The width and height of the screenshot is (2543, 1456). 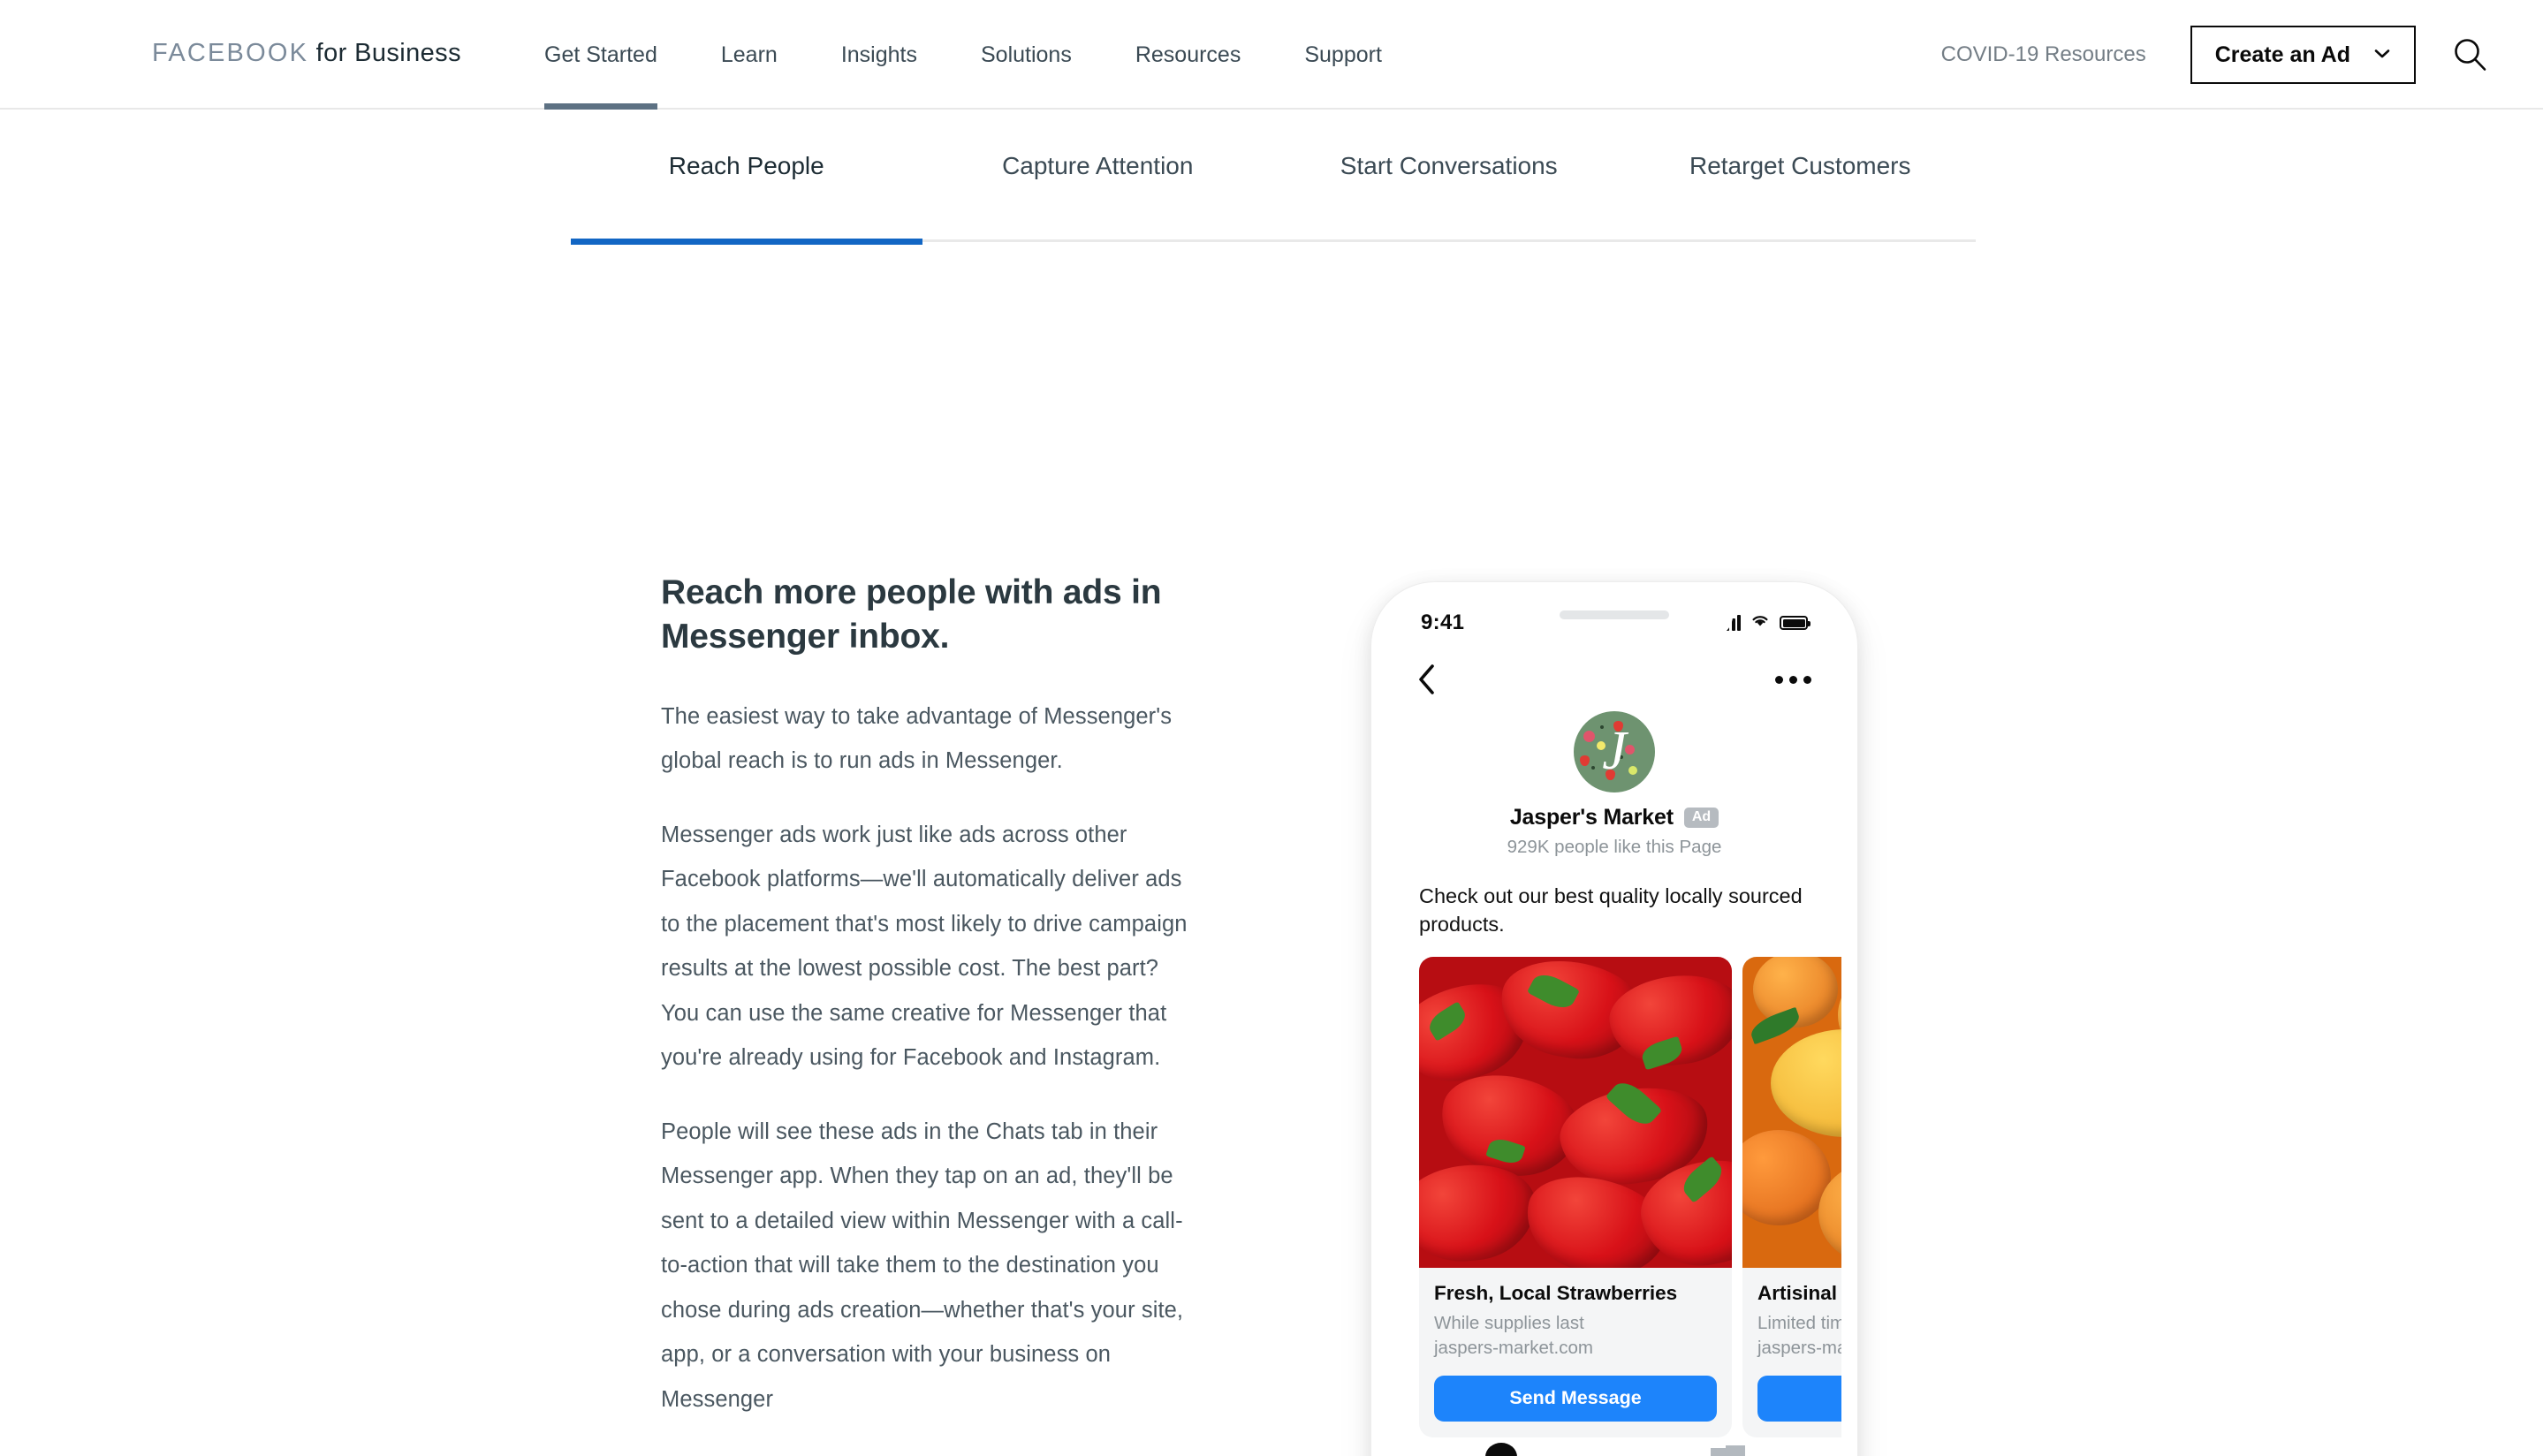 I want to click on avatar-letter: J, so click(x=1614, y=751).